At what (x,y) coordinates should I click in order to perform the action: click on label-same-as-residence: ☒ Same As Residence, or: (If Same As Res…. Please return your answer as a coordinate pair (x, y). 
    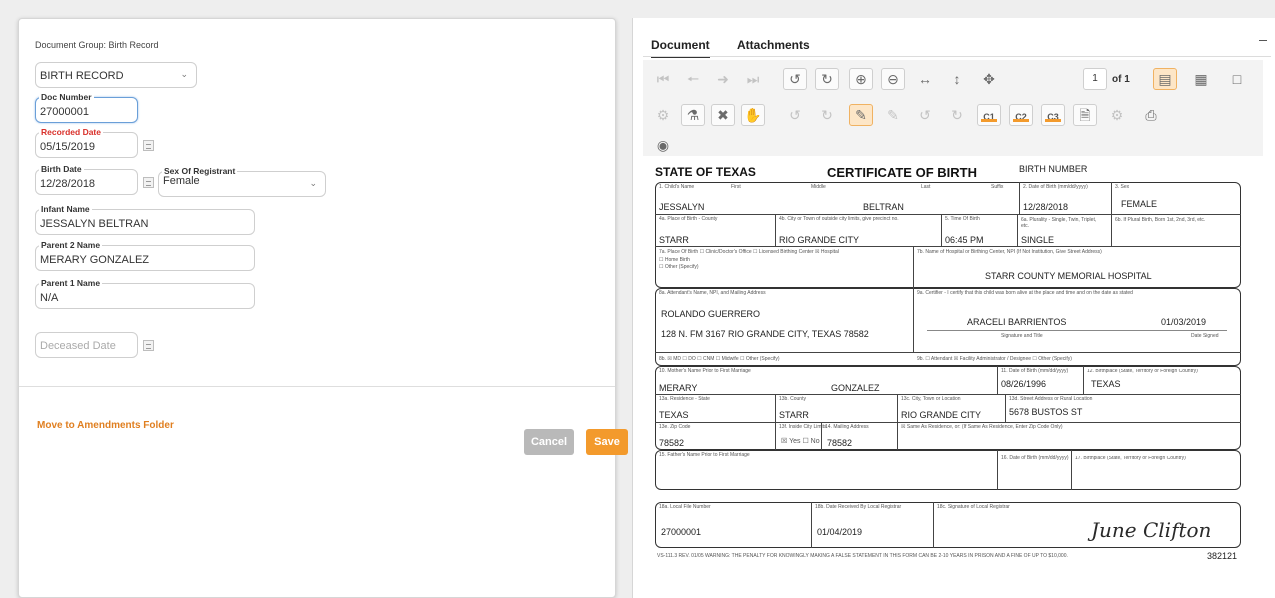
    Looking at the image, I should click on (982, 427).